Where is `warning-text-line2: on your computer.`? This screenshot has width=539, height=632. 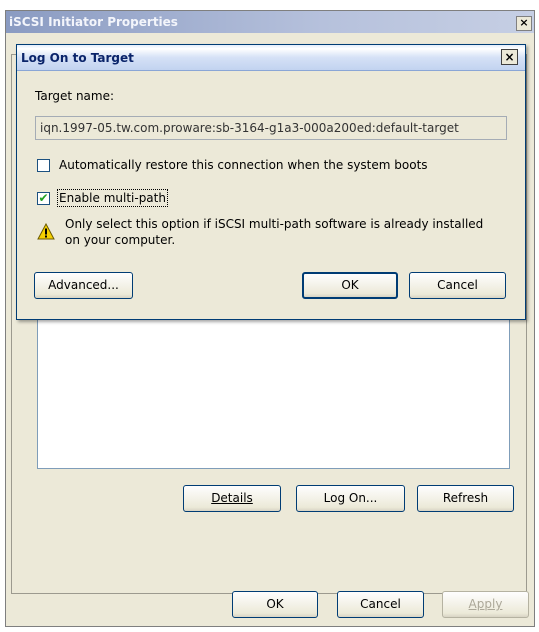 warning-text-line2: on your computer. is located at coordinates (120, 240).